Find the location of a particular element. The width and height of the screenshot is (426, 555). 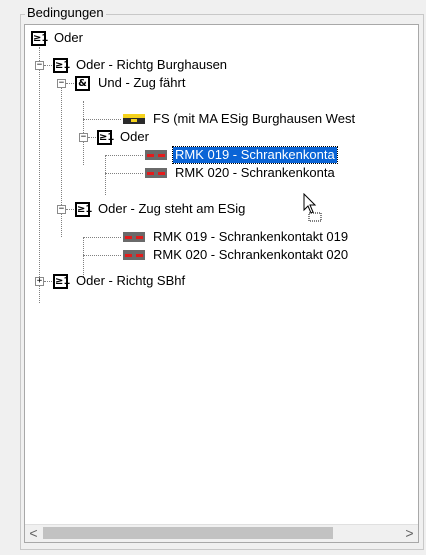

tree-node-label: Oder - Richtg SBhf is located at coordinates (131, 280).